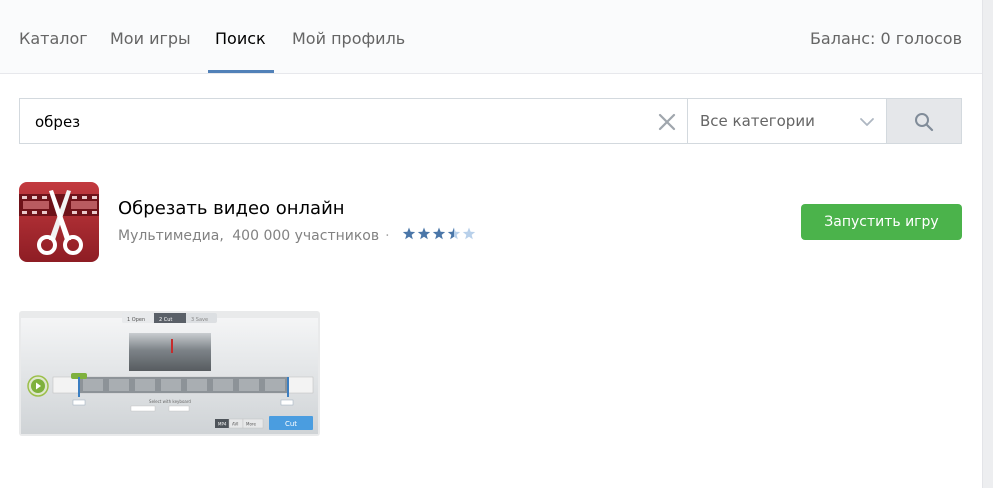 This screenshot has width=993, height=488. I want to click on app-title: Обрезать видео онлайн, so click(231, 208).